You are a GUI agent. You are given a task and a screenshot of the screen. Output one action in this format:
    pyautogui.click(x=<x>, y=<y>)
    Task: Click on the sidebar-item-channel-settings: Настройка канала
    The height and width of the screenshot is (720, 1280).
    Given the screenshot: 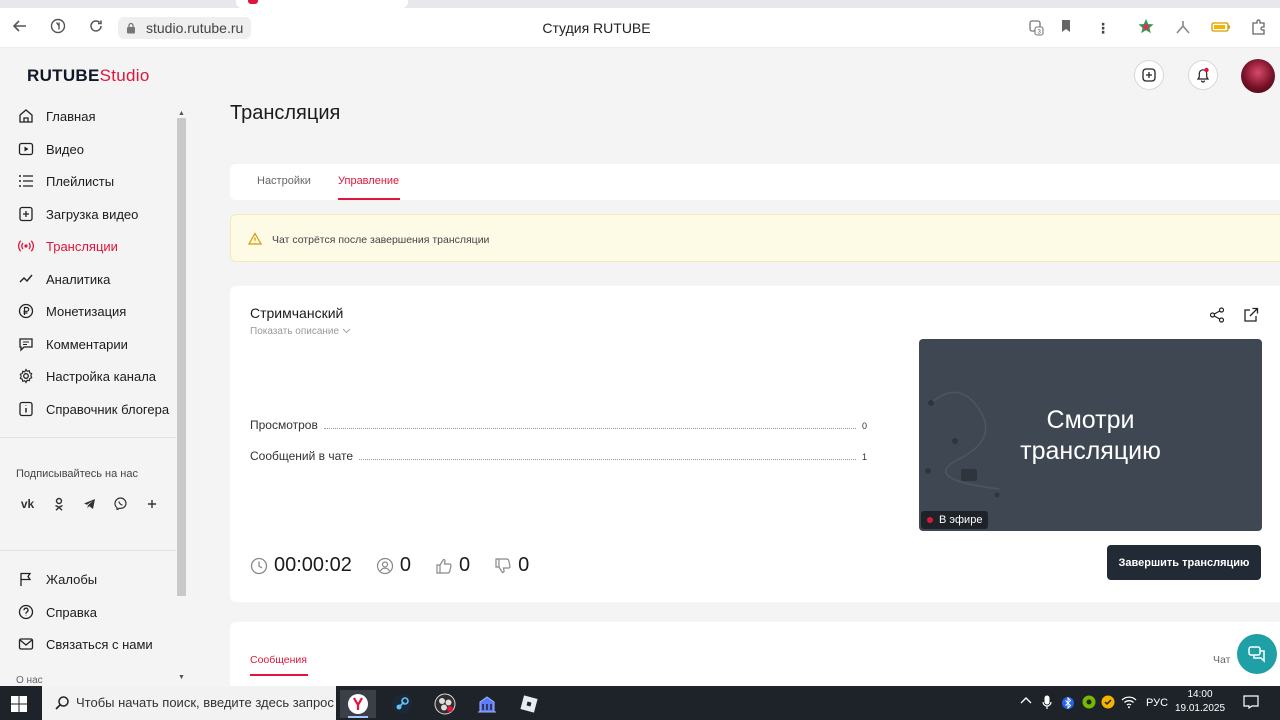 What is the action you would take?
    pyautogui.click(x=98, y=376)
    